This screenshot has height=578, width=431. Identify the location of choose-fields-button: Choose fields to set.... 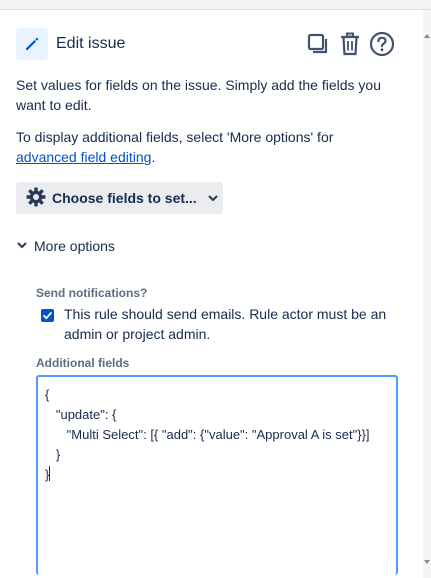
(119, 198).